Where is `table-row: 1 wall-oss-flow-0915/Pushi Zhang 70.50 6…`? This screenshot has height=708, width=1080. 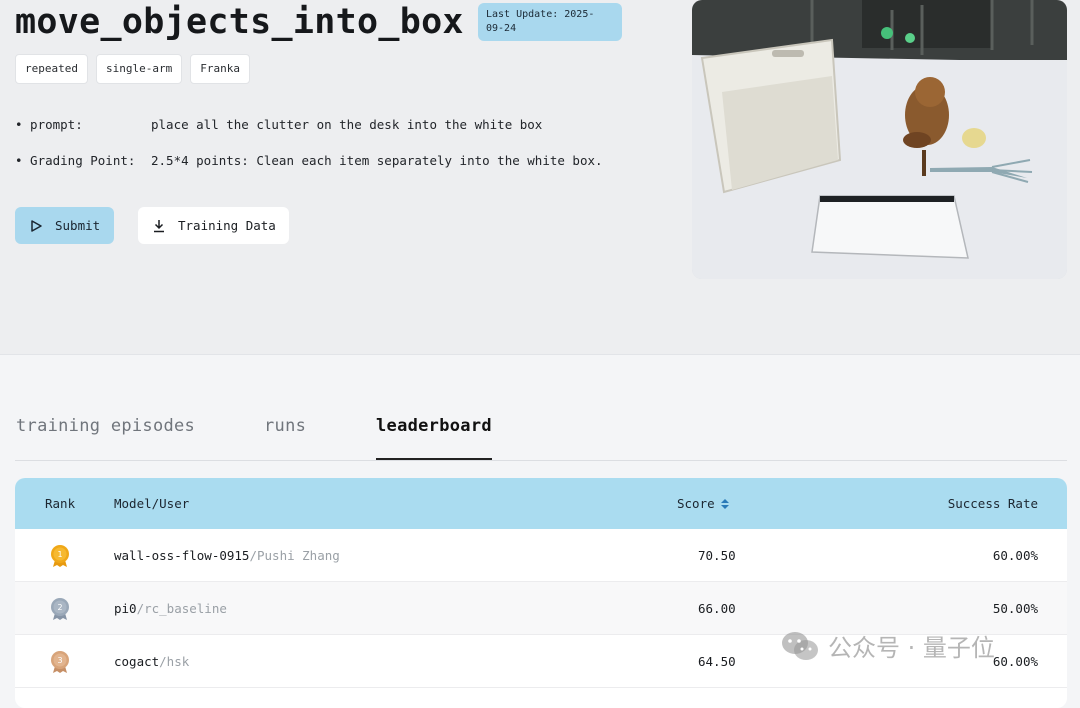 table-row: 1 wall-oss-flow-0915/Pushi Zhang 70.50 6… is located at coordinates (541, 555).